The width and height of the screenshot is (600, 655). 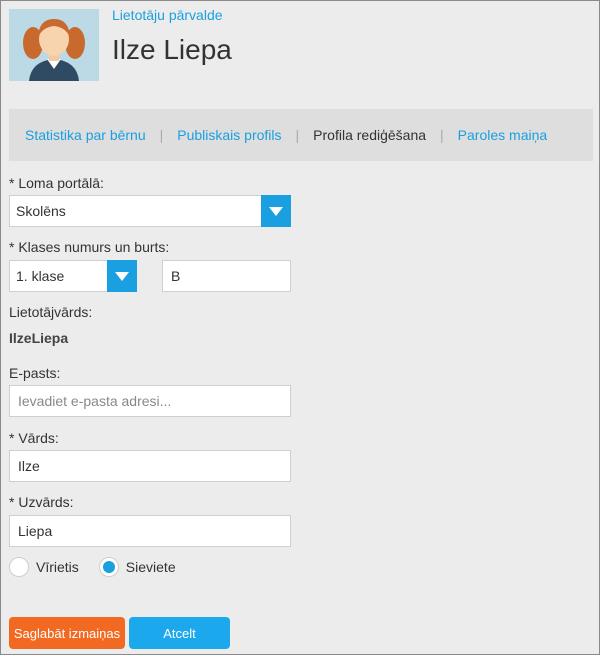 I want to click on tab-profile-edit: Profila rediģēšana, so click(x=369, y=135).